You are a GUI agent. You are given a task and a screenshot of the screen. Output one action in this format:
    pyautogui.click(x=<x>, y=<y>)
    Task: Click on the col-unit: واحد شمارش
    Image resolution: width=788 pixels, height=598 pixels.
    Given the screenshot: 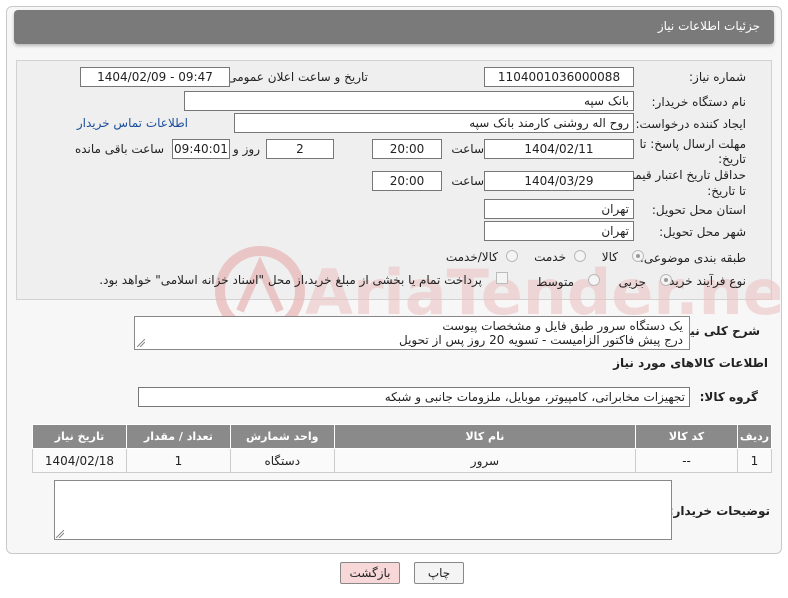 What is the action you would take?
    pyautogui.click(x=282, y=436)
    